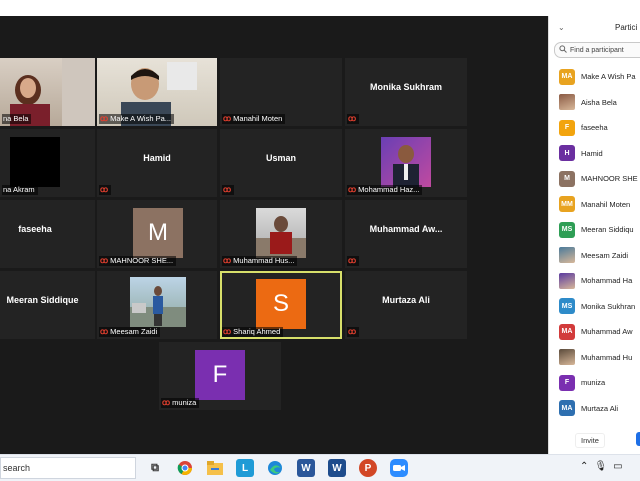 Image resolution: width=640 pixels, height=481 pixels. I want to click on tile-name-label: ꝏ muniza, so click(180, 403).